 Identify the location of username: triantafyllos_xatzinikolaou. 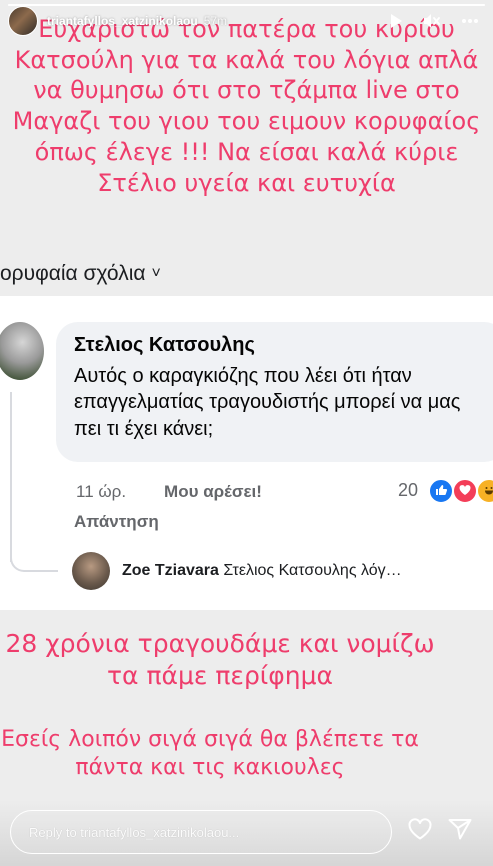
(122, 21).